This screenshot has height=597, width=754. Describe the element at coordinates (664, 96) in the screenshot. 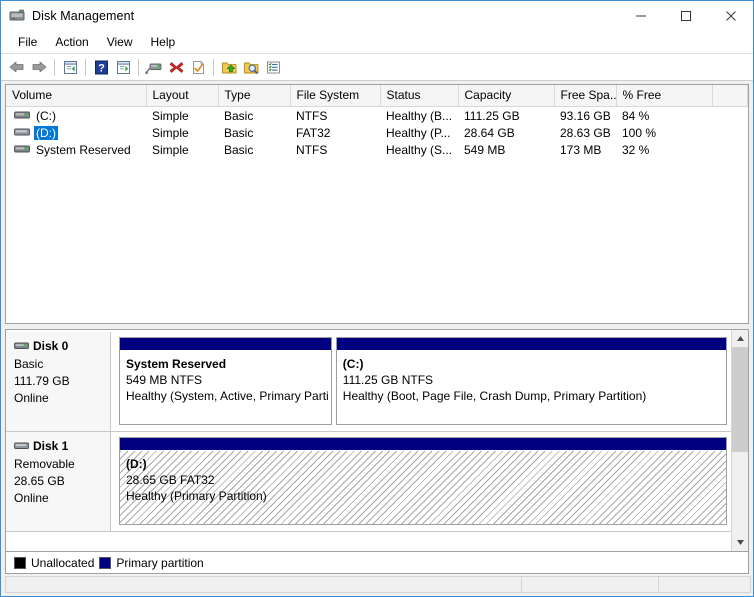

I see `column-header-percent-free: % Free` at that location.